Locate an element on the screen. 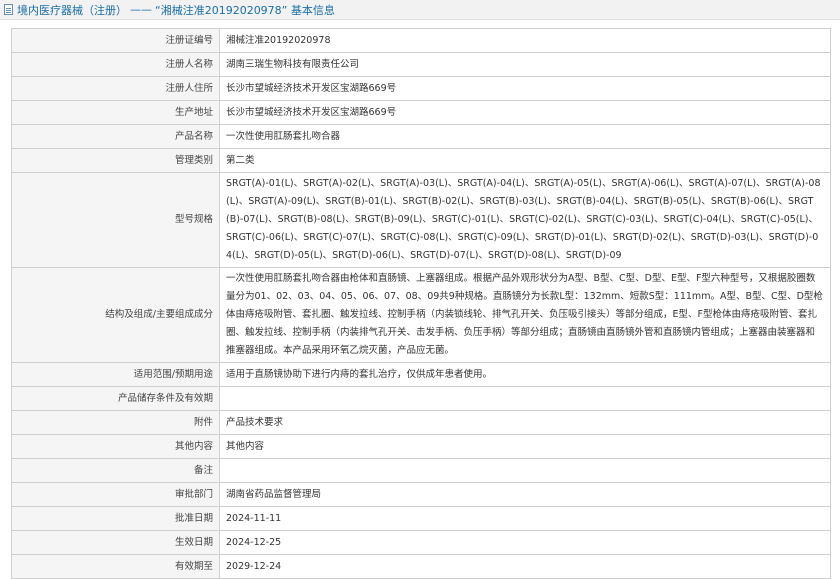 The width and height of the screenshot is (840, 579). table-row: 生产地址 长沙市望城经济技术开发区宝湖路669号 is located at coordinates (421, 112).